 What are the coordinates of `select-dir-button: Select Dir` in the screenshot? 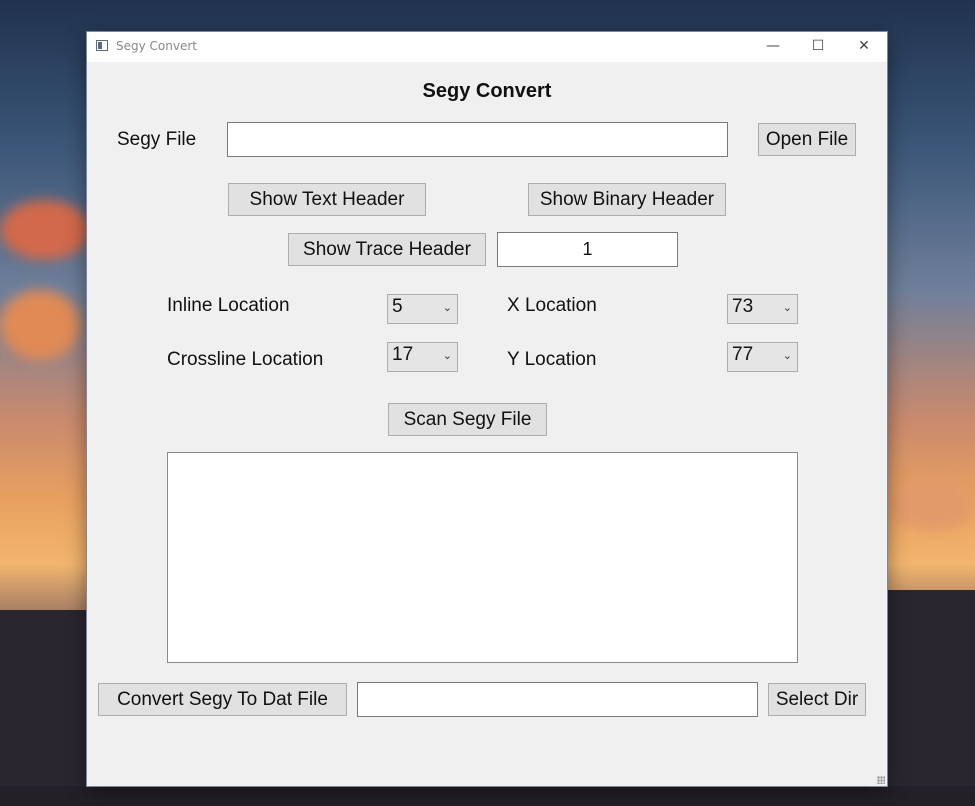 It's located at (817, 699).